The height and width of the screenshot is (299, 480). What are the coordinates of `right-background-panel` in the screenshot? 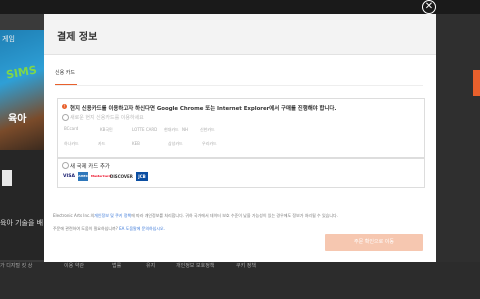 It's located at (458, 139).